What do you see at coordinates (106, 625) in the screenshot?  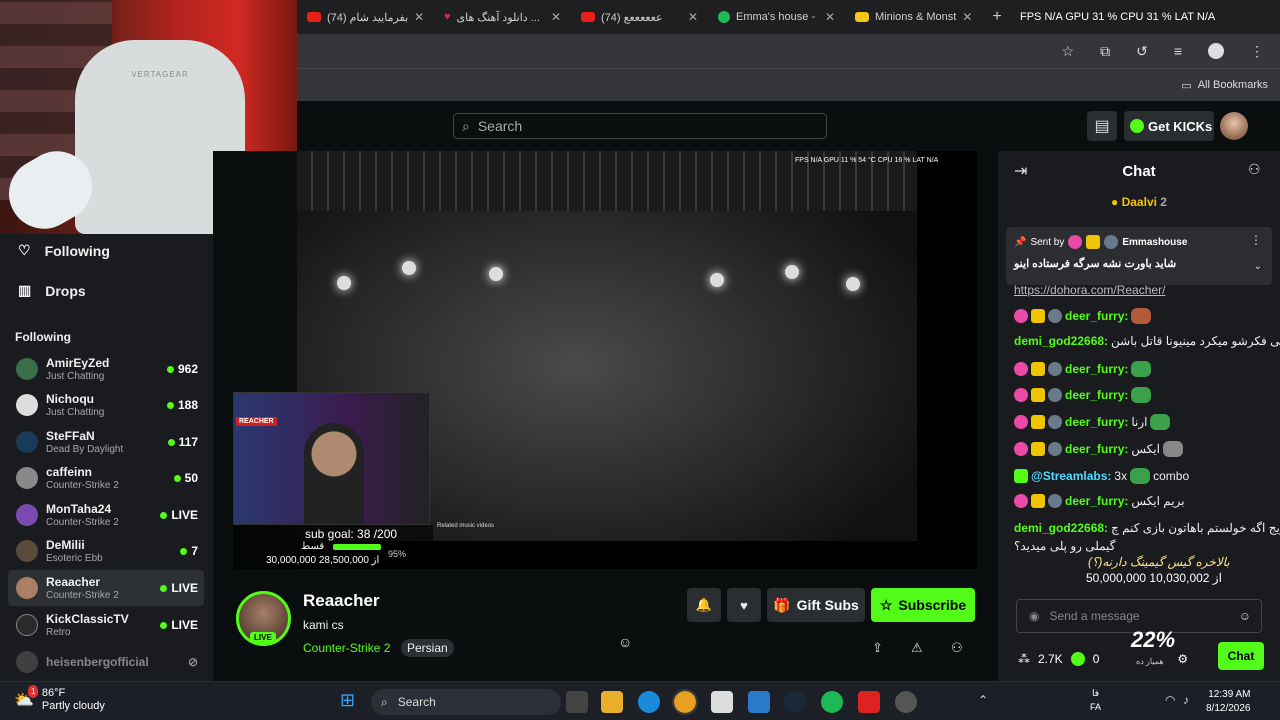 I see `sidebar-channel: KickClassicTV Retro LIVE` at bounding box center [106, 625].